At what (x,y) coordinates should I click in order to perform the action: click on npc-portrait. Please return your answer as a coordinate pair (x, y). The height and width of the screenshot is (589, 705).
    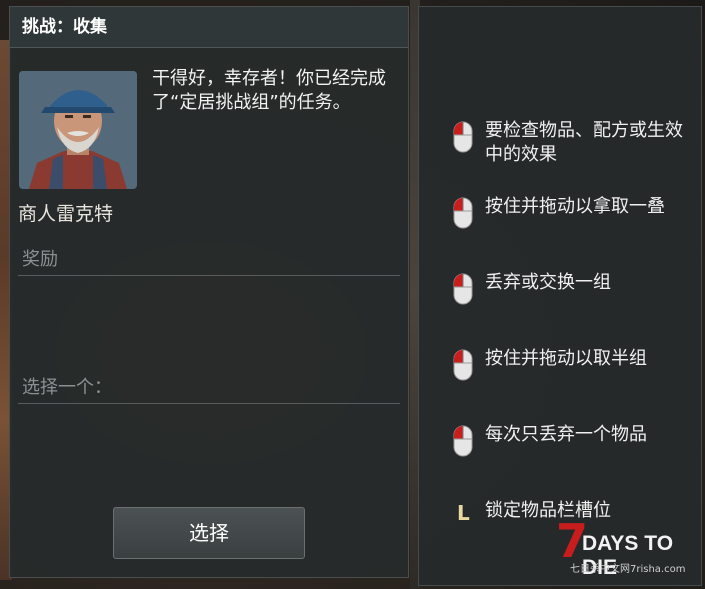
    Looking at the image, I should click on (78, 130).